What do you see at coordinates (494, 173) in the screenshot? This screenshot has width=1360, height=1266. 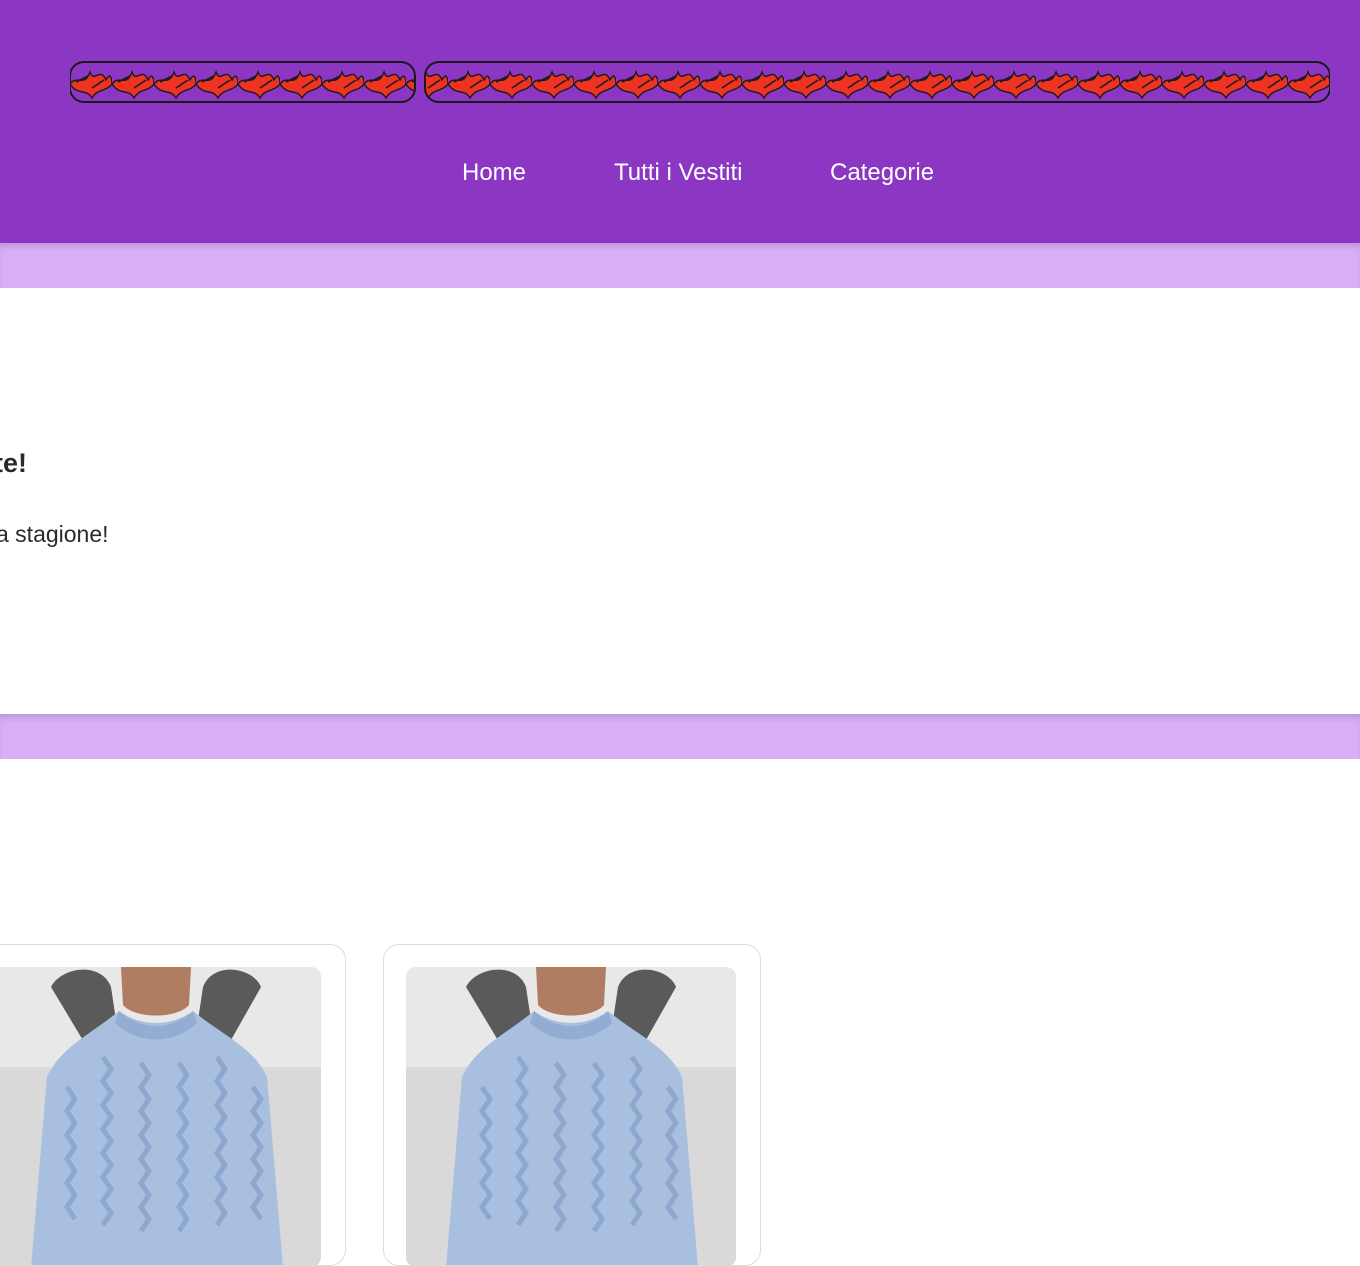 I see `nav-link-home: Home` at bounding box center [494, 173].